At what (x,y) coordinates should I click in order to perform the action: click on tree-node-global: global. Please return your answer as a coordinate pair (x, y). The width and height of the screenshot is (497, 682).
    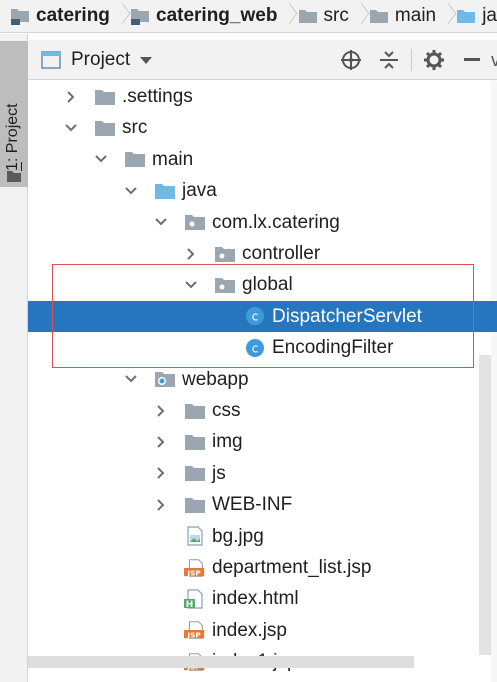
    Looking at the image, I should click on (262, 284).